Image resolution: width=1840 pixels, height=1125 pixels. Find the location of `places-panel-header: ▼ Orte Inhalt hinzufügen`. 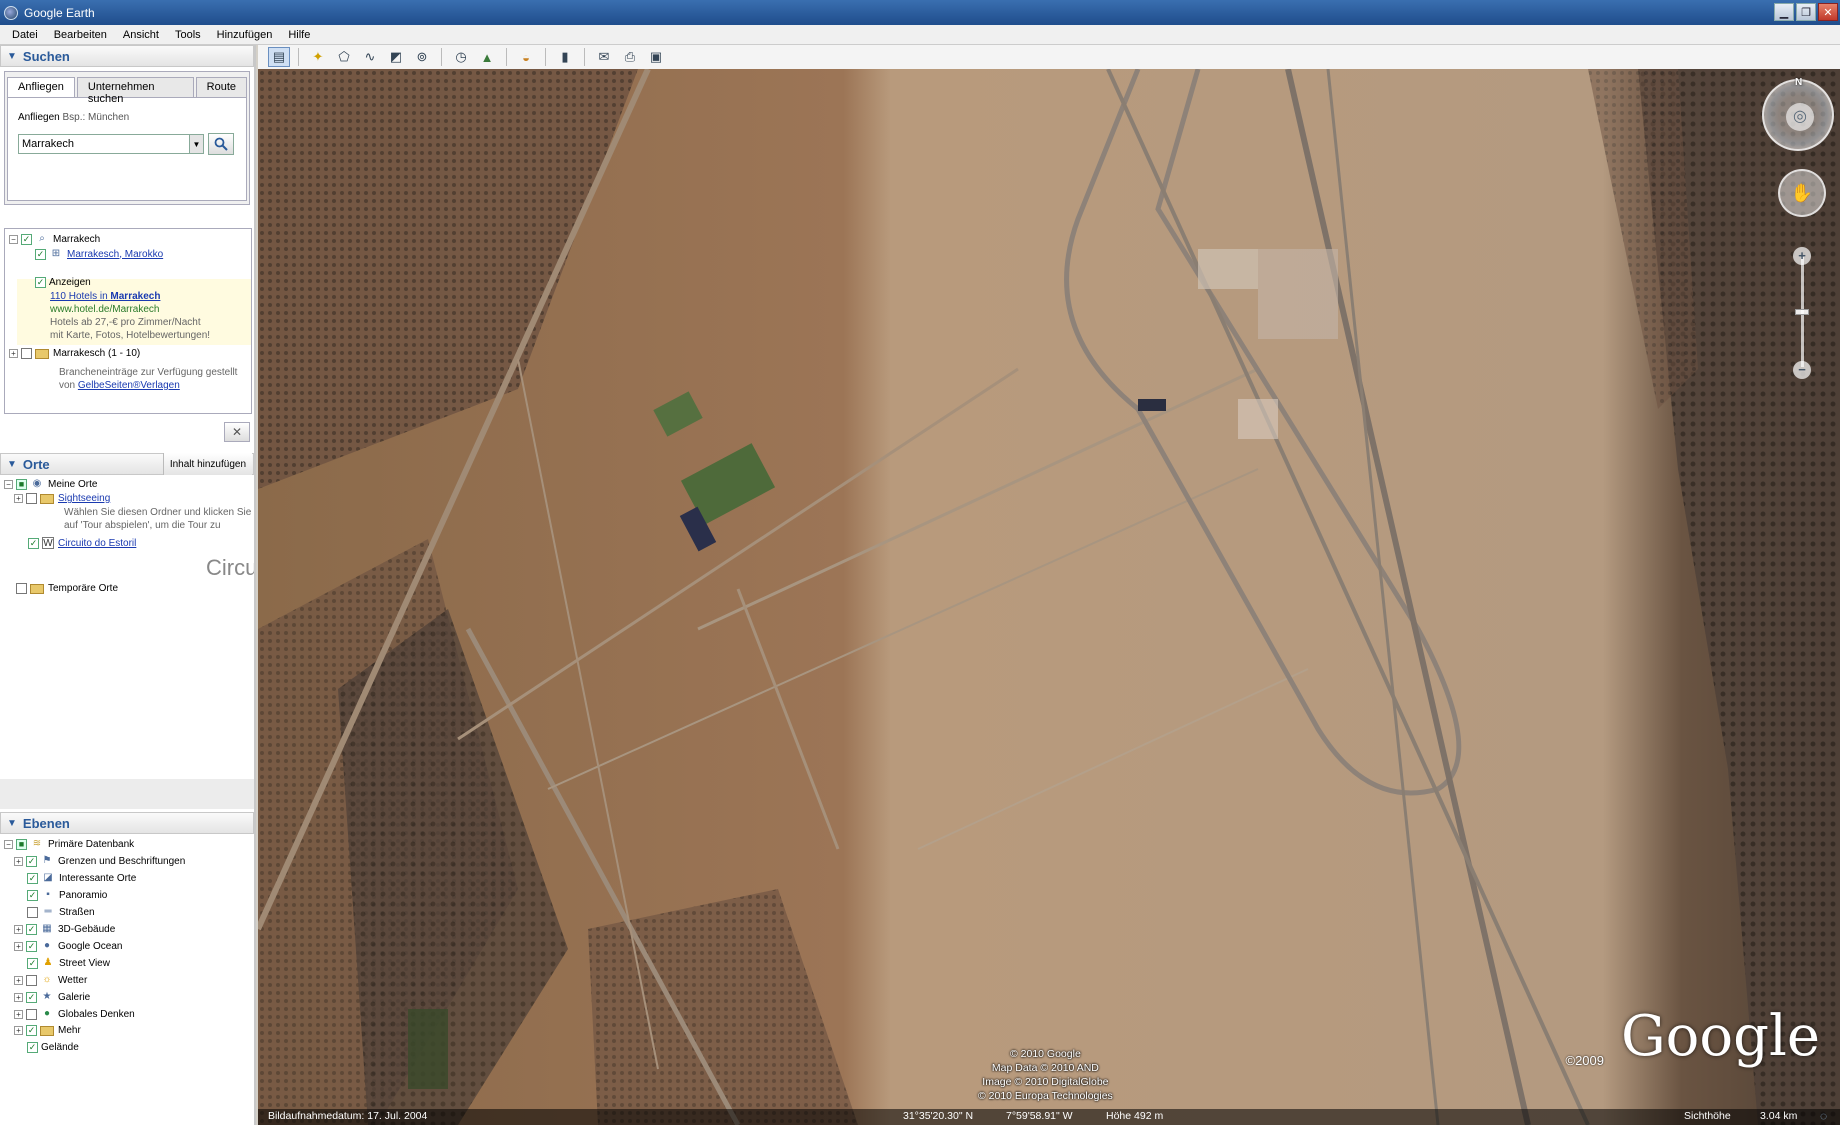

places-panel-header: ▼ Orte Inhalt hinzufügen is located at coordinates (127, 464).